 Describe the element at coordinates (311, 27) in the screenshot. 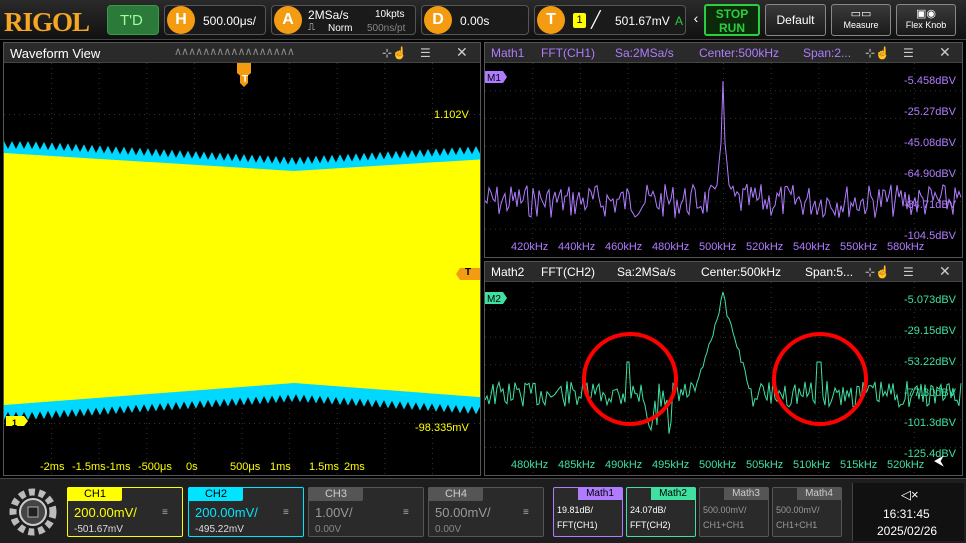

I see `trig-mode-icon: ⎍` at that location.